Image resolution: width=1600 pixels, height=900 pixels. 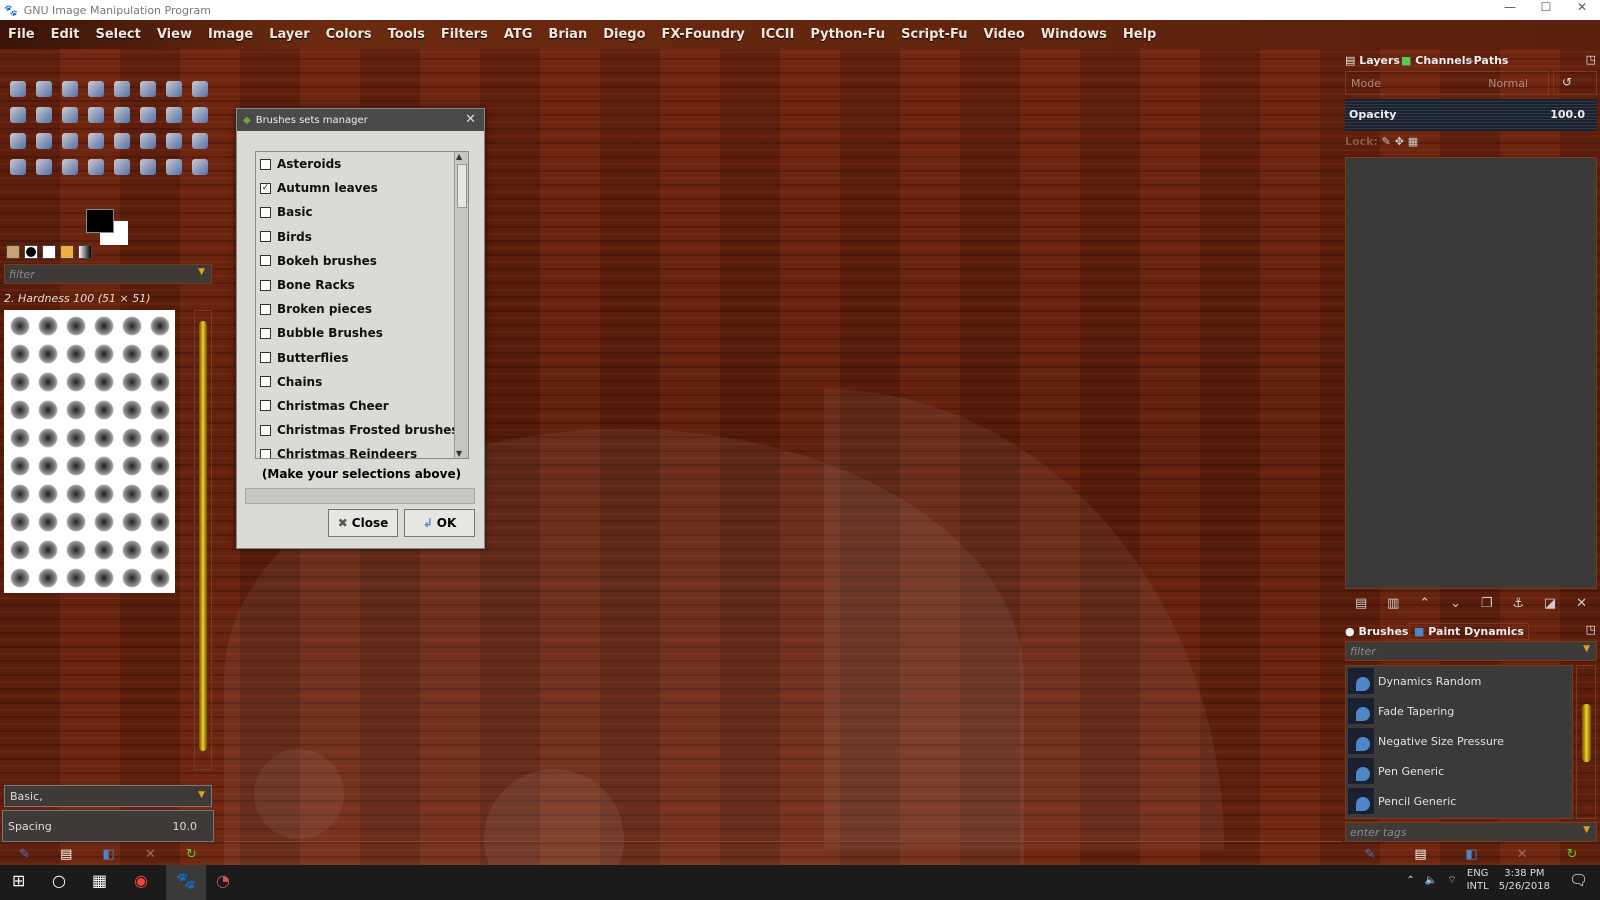 I want to click on minimize-button: —, so click(x=1510, y=7).